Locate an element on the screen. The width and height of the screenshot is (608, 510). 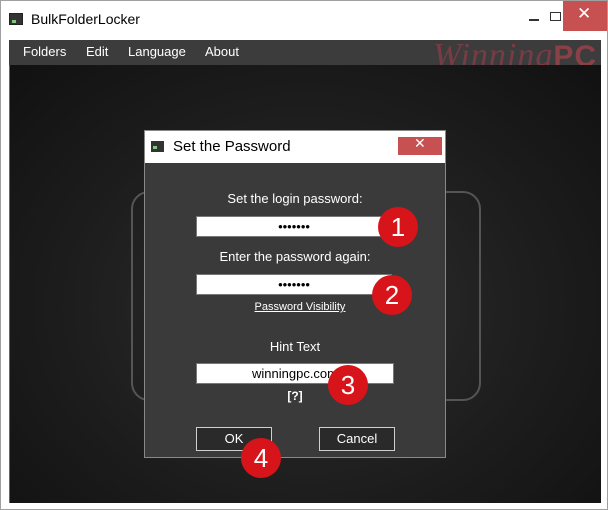
annotation-badge-1: 1 is located at coordinates (398, 227).